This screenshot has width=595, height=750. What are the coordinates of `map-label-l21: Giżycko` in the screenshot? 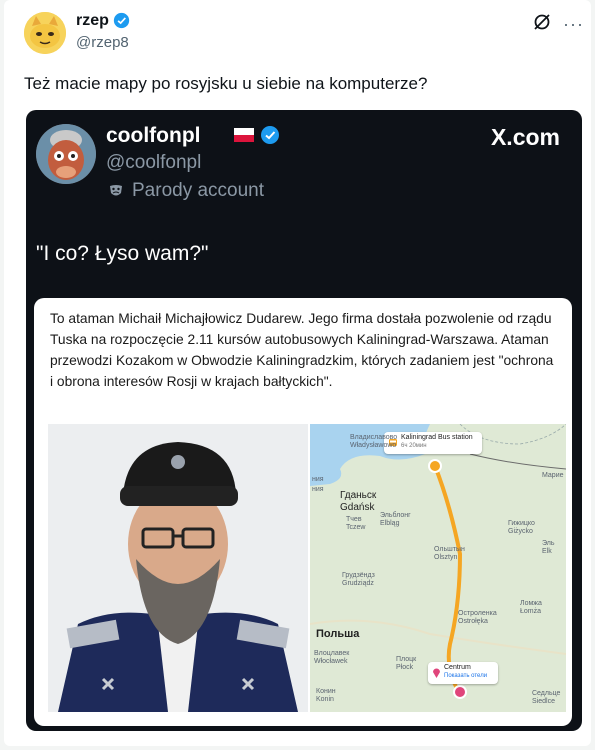 It's located at (520, 531).